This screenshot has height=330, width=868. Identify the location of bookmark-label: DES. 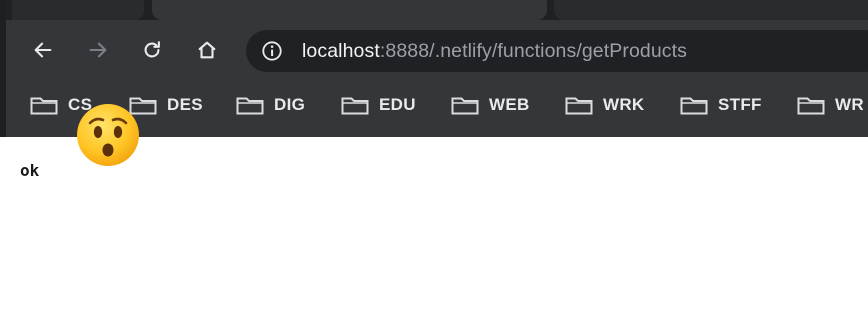
(185, 104).